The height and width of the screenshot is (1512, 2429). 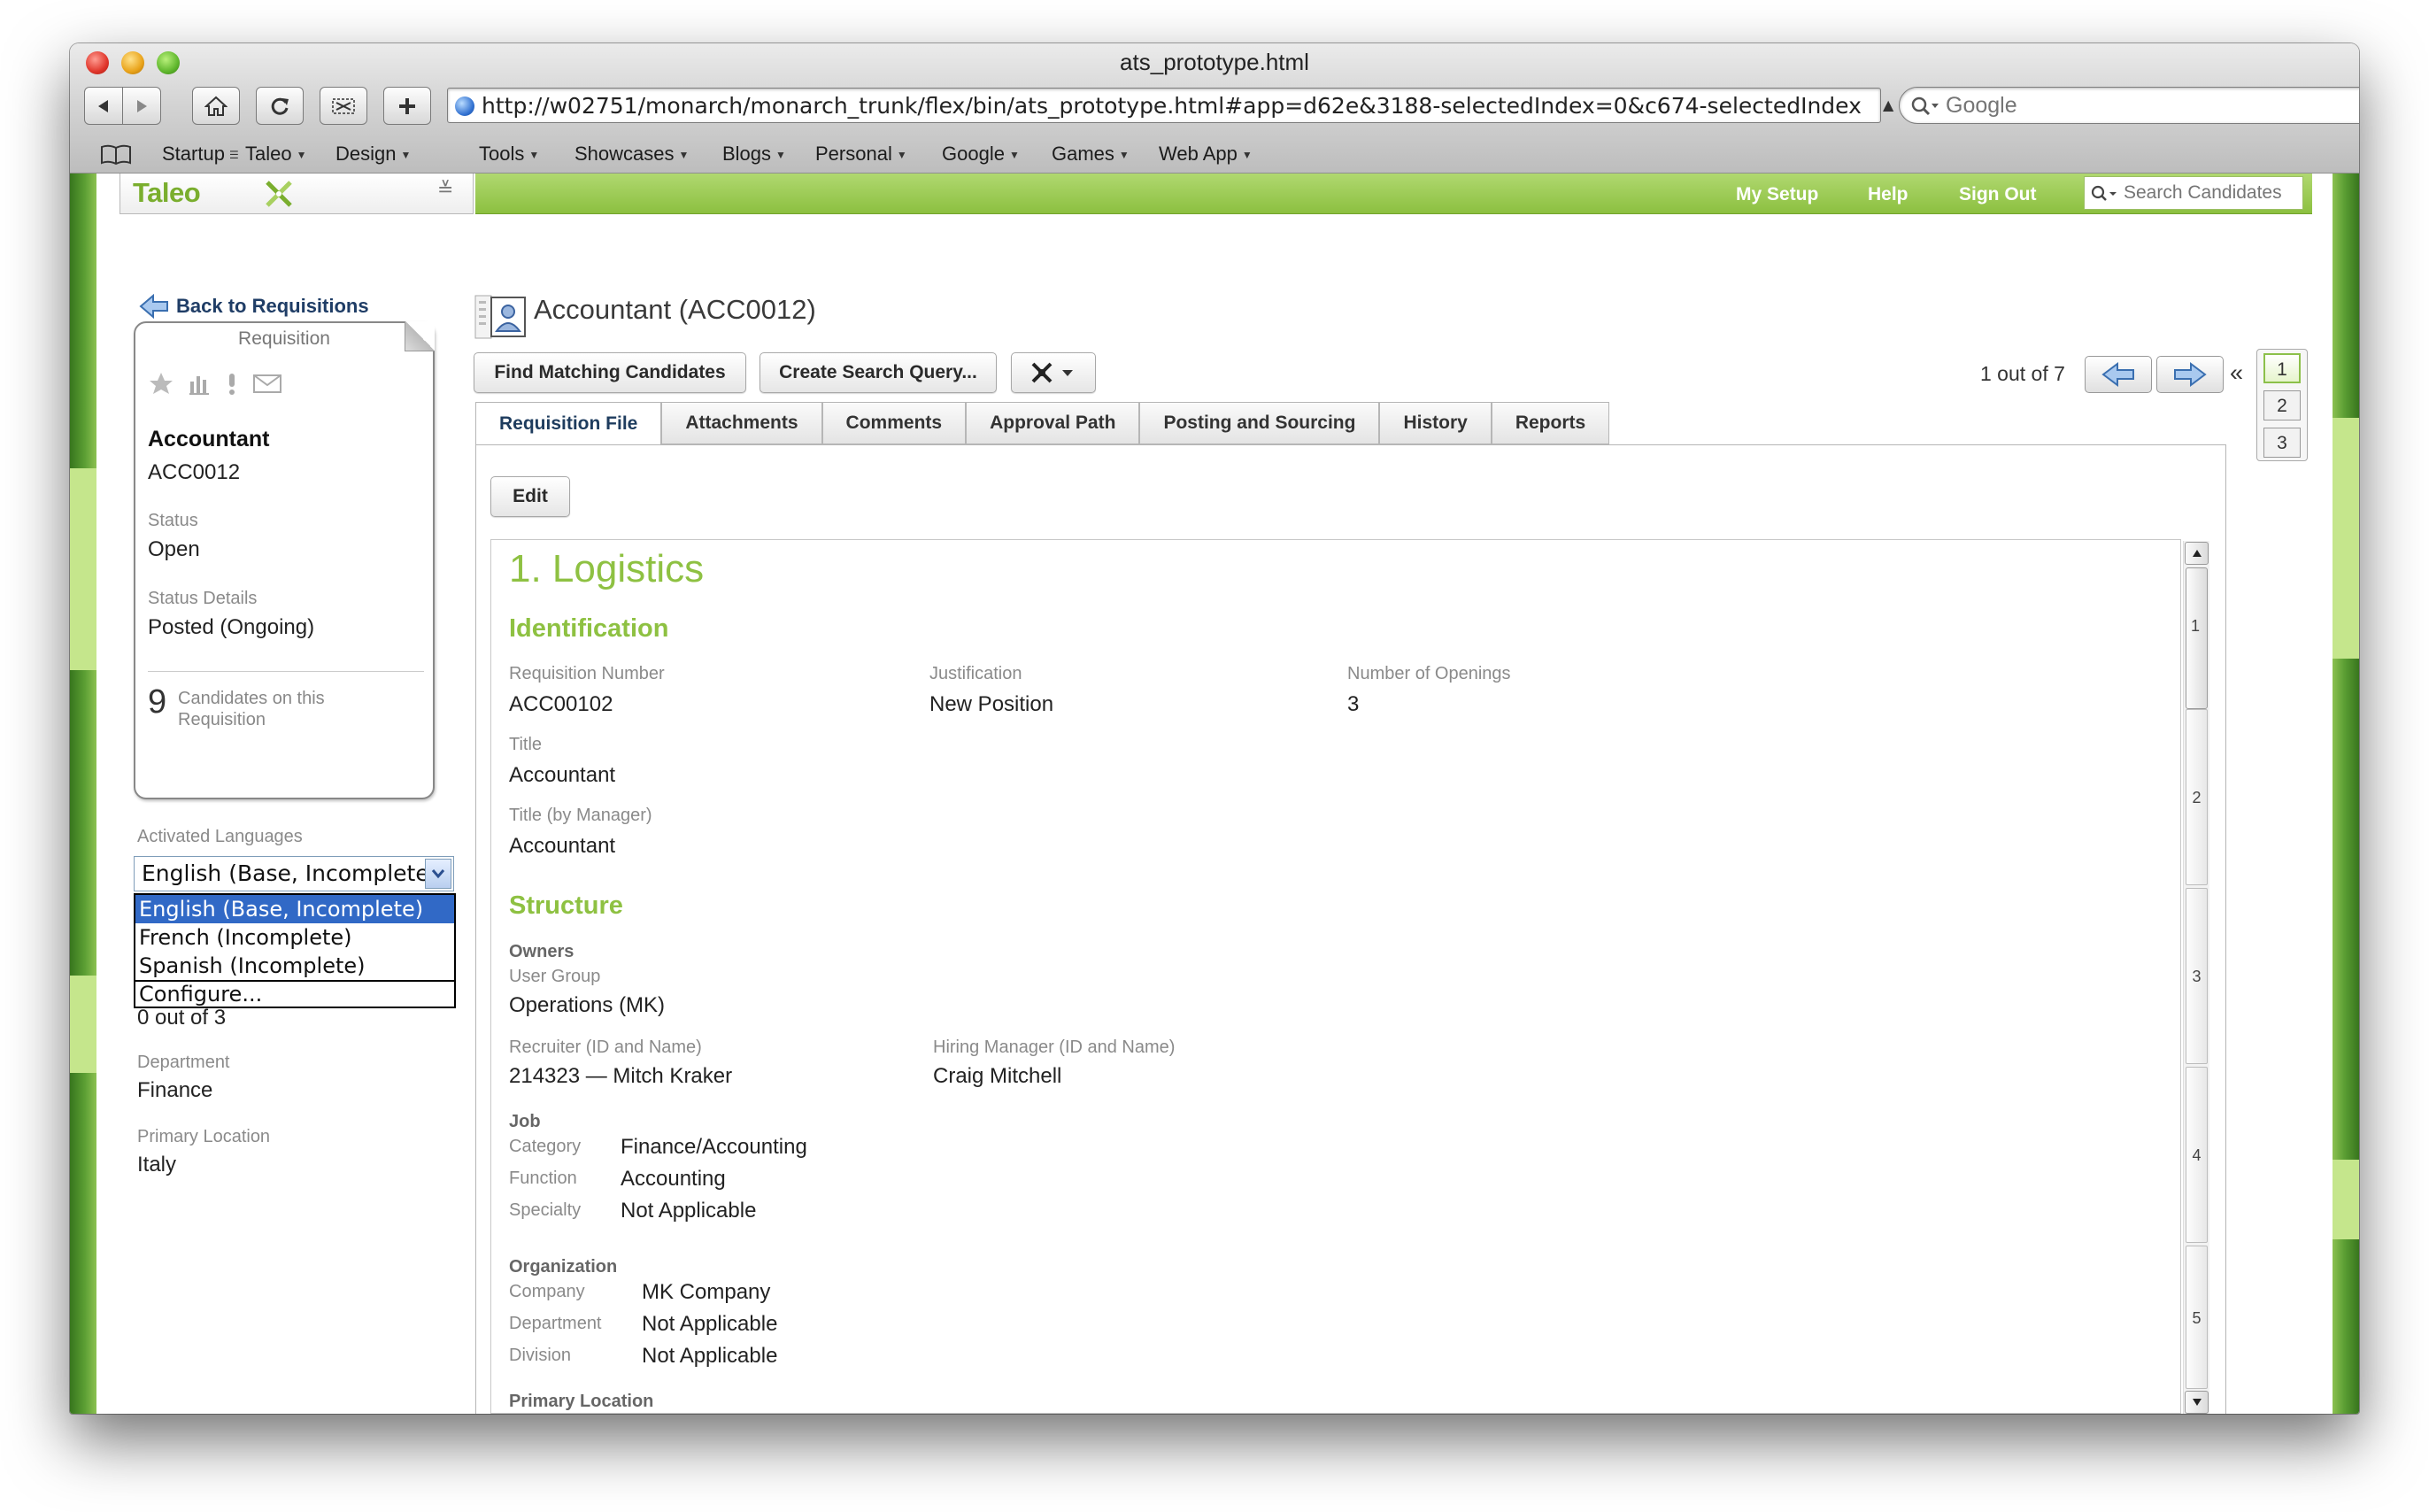 What do you see at coordinates (580, 815) in the screenshot?
I see `title-manager-label: Title (by Manager)` at bounding box center [580, 815].